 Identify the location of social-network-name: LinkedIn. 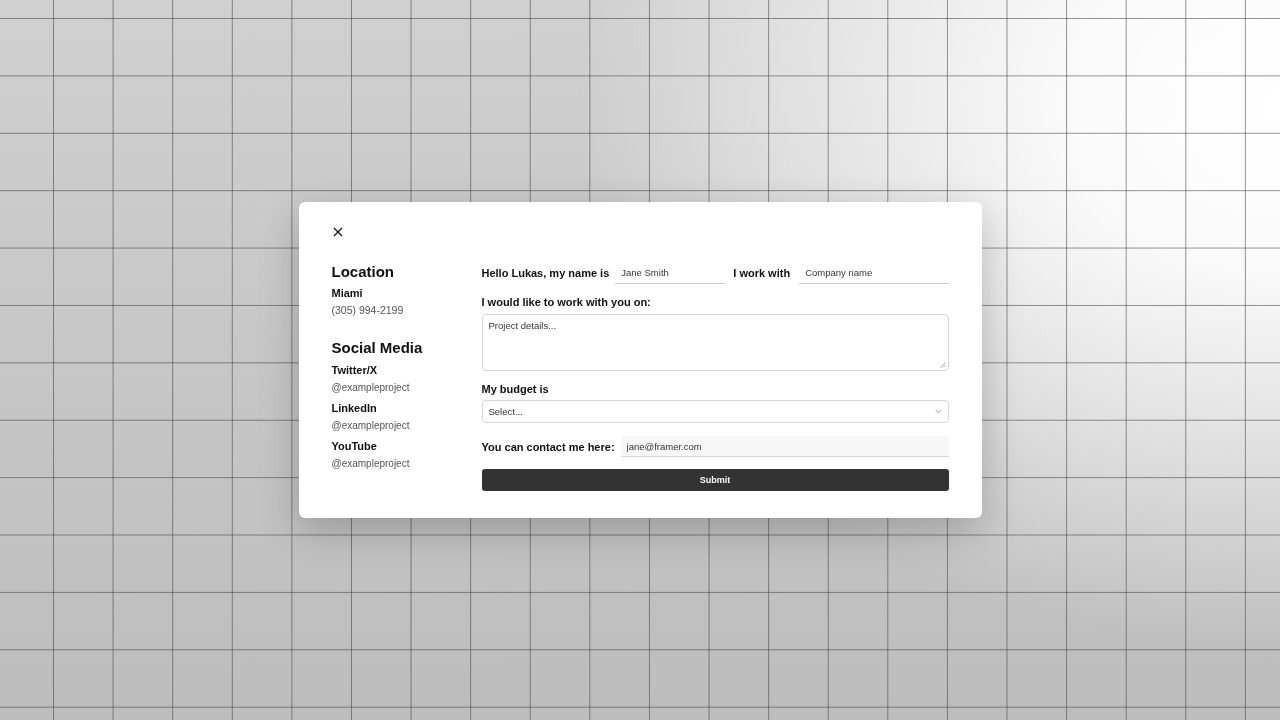
(354, 408).